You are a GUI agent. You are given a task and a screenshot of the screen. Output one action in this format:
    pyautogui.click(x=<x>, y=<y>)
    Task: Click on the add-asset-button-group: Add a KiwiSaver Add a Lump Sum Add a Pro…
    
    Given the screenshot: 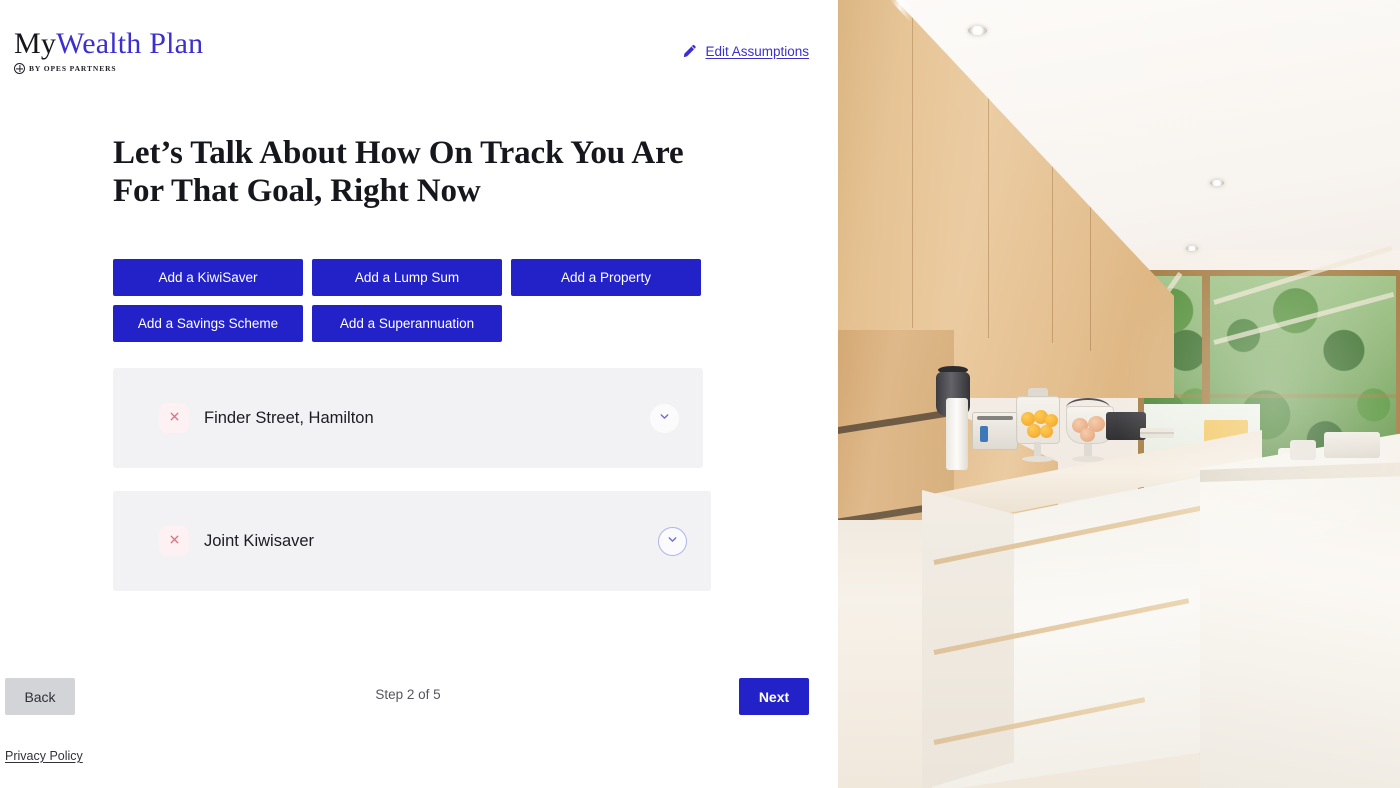 What is the action you would take?
    pyautogui.click(x=418, y=300)
    